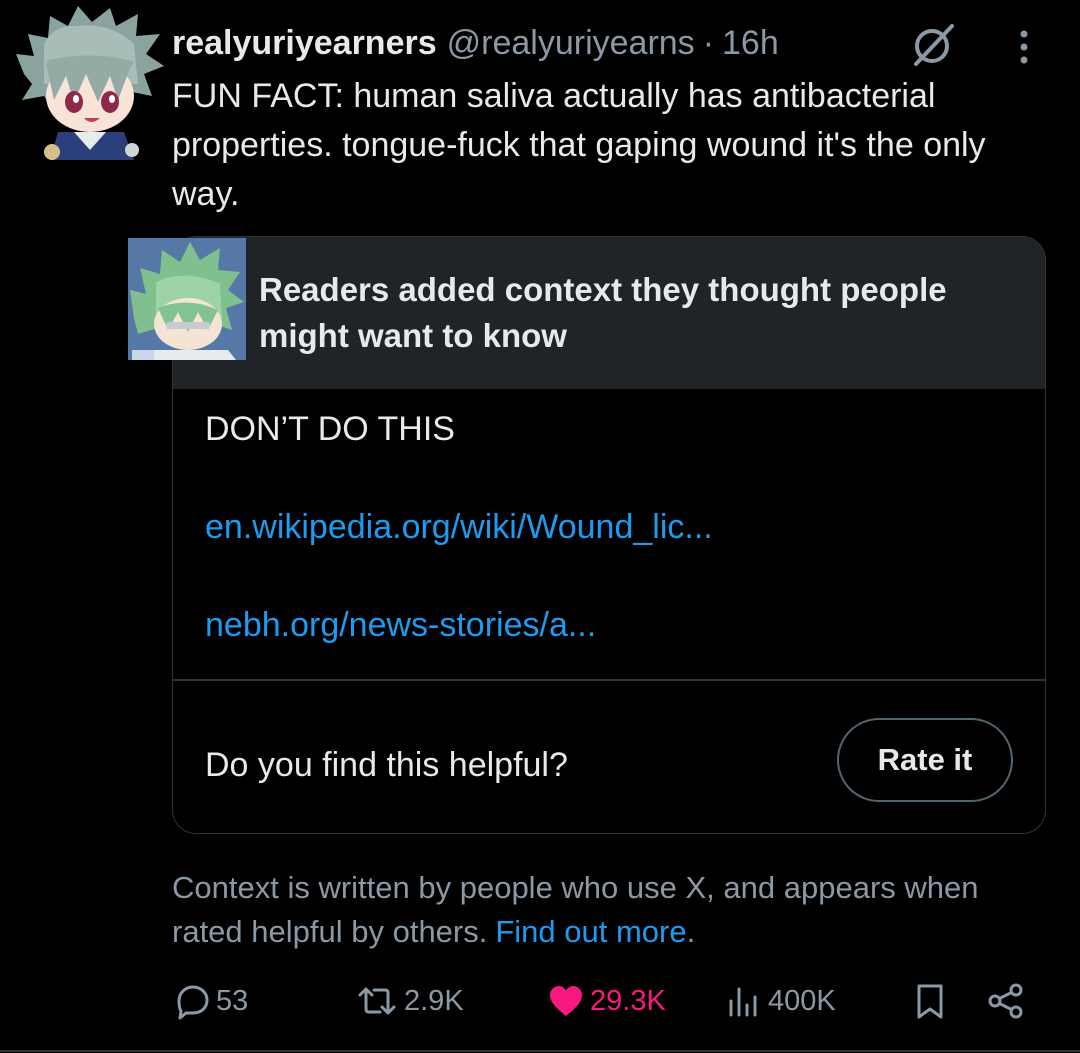  Describe the element at coordinates (210, 1001) in the screenshot. I see `reply-button: 53` at that location.